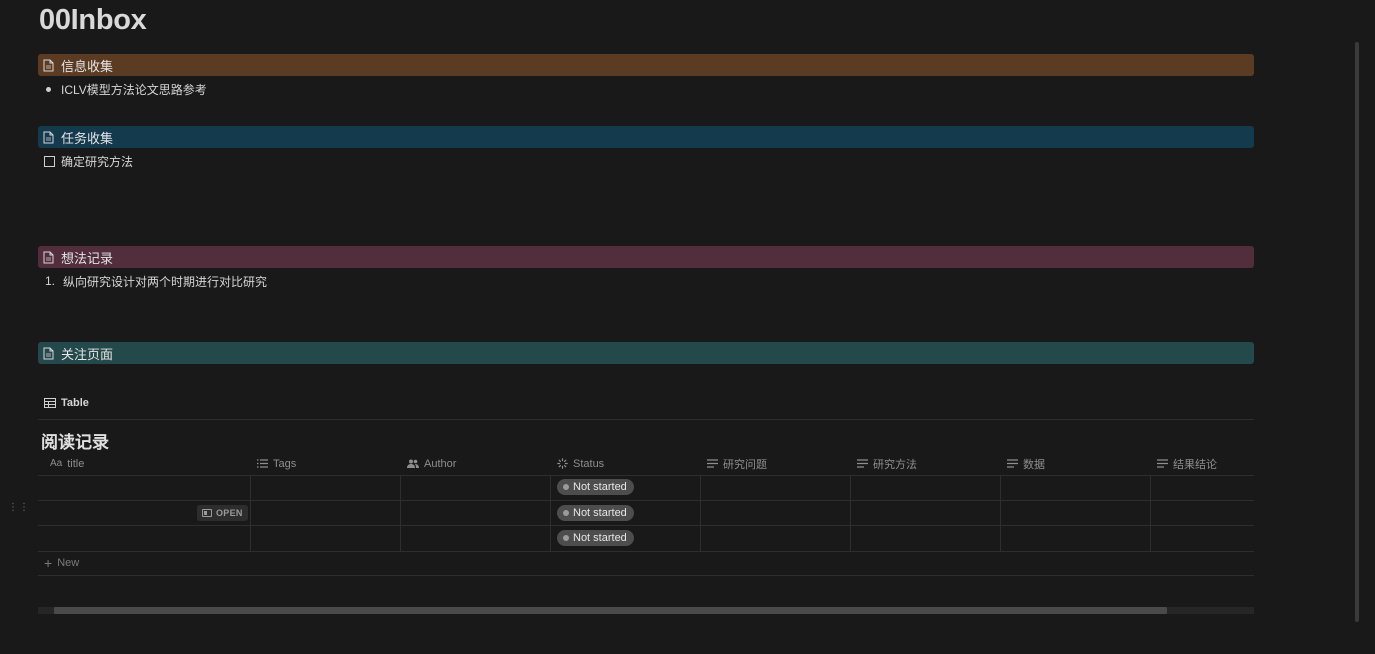  I want to click on list-item-text: 纵向研究设计对两个时期进行对比研究, so click(165, 281).